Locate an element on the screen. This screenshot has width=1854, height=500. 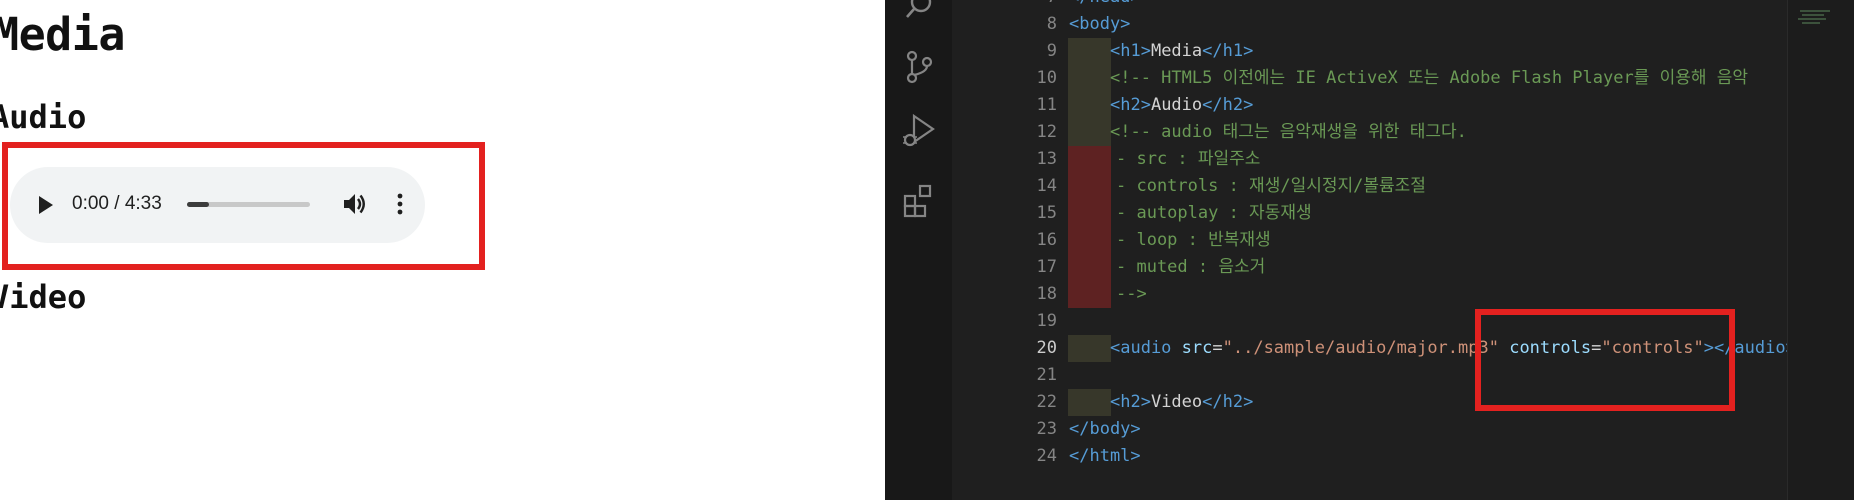
code-token: --> is located at coordinates (1131, 294).